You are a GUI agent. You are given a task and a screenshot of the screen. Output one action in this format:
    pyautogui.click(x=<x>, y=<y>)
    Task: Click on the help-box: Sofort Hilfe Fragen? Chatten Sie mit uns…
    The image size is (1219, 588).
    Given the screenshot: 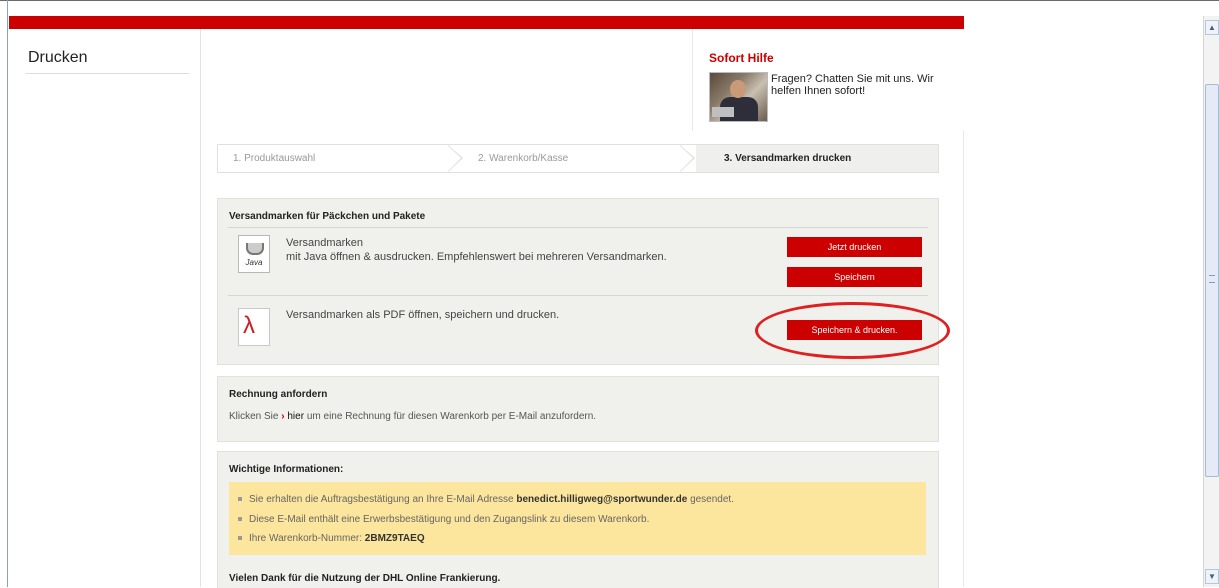 What is the action you would take?
    pyautogui.click(x=828, y=80)
    